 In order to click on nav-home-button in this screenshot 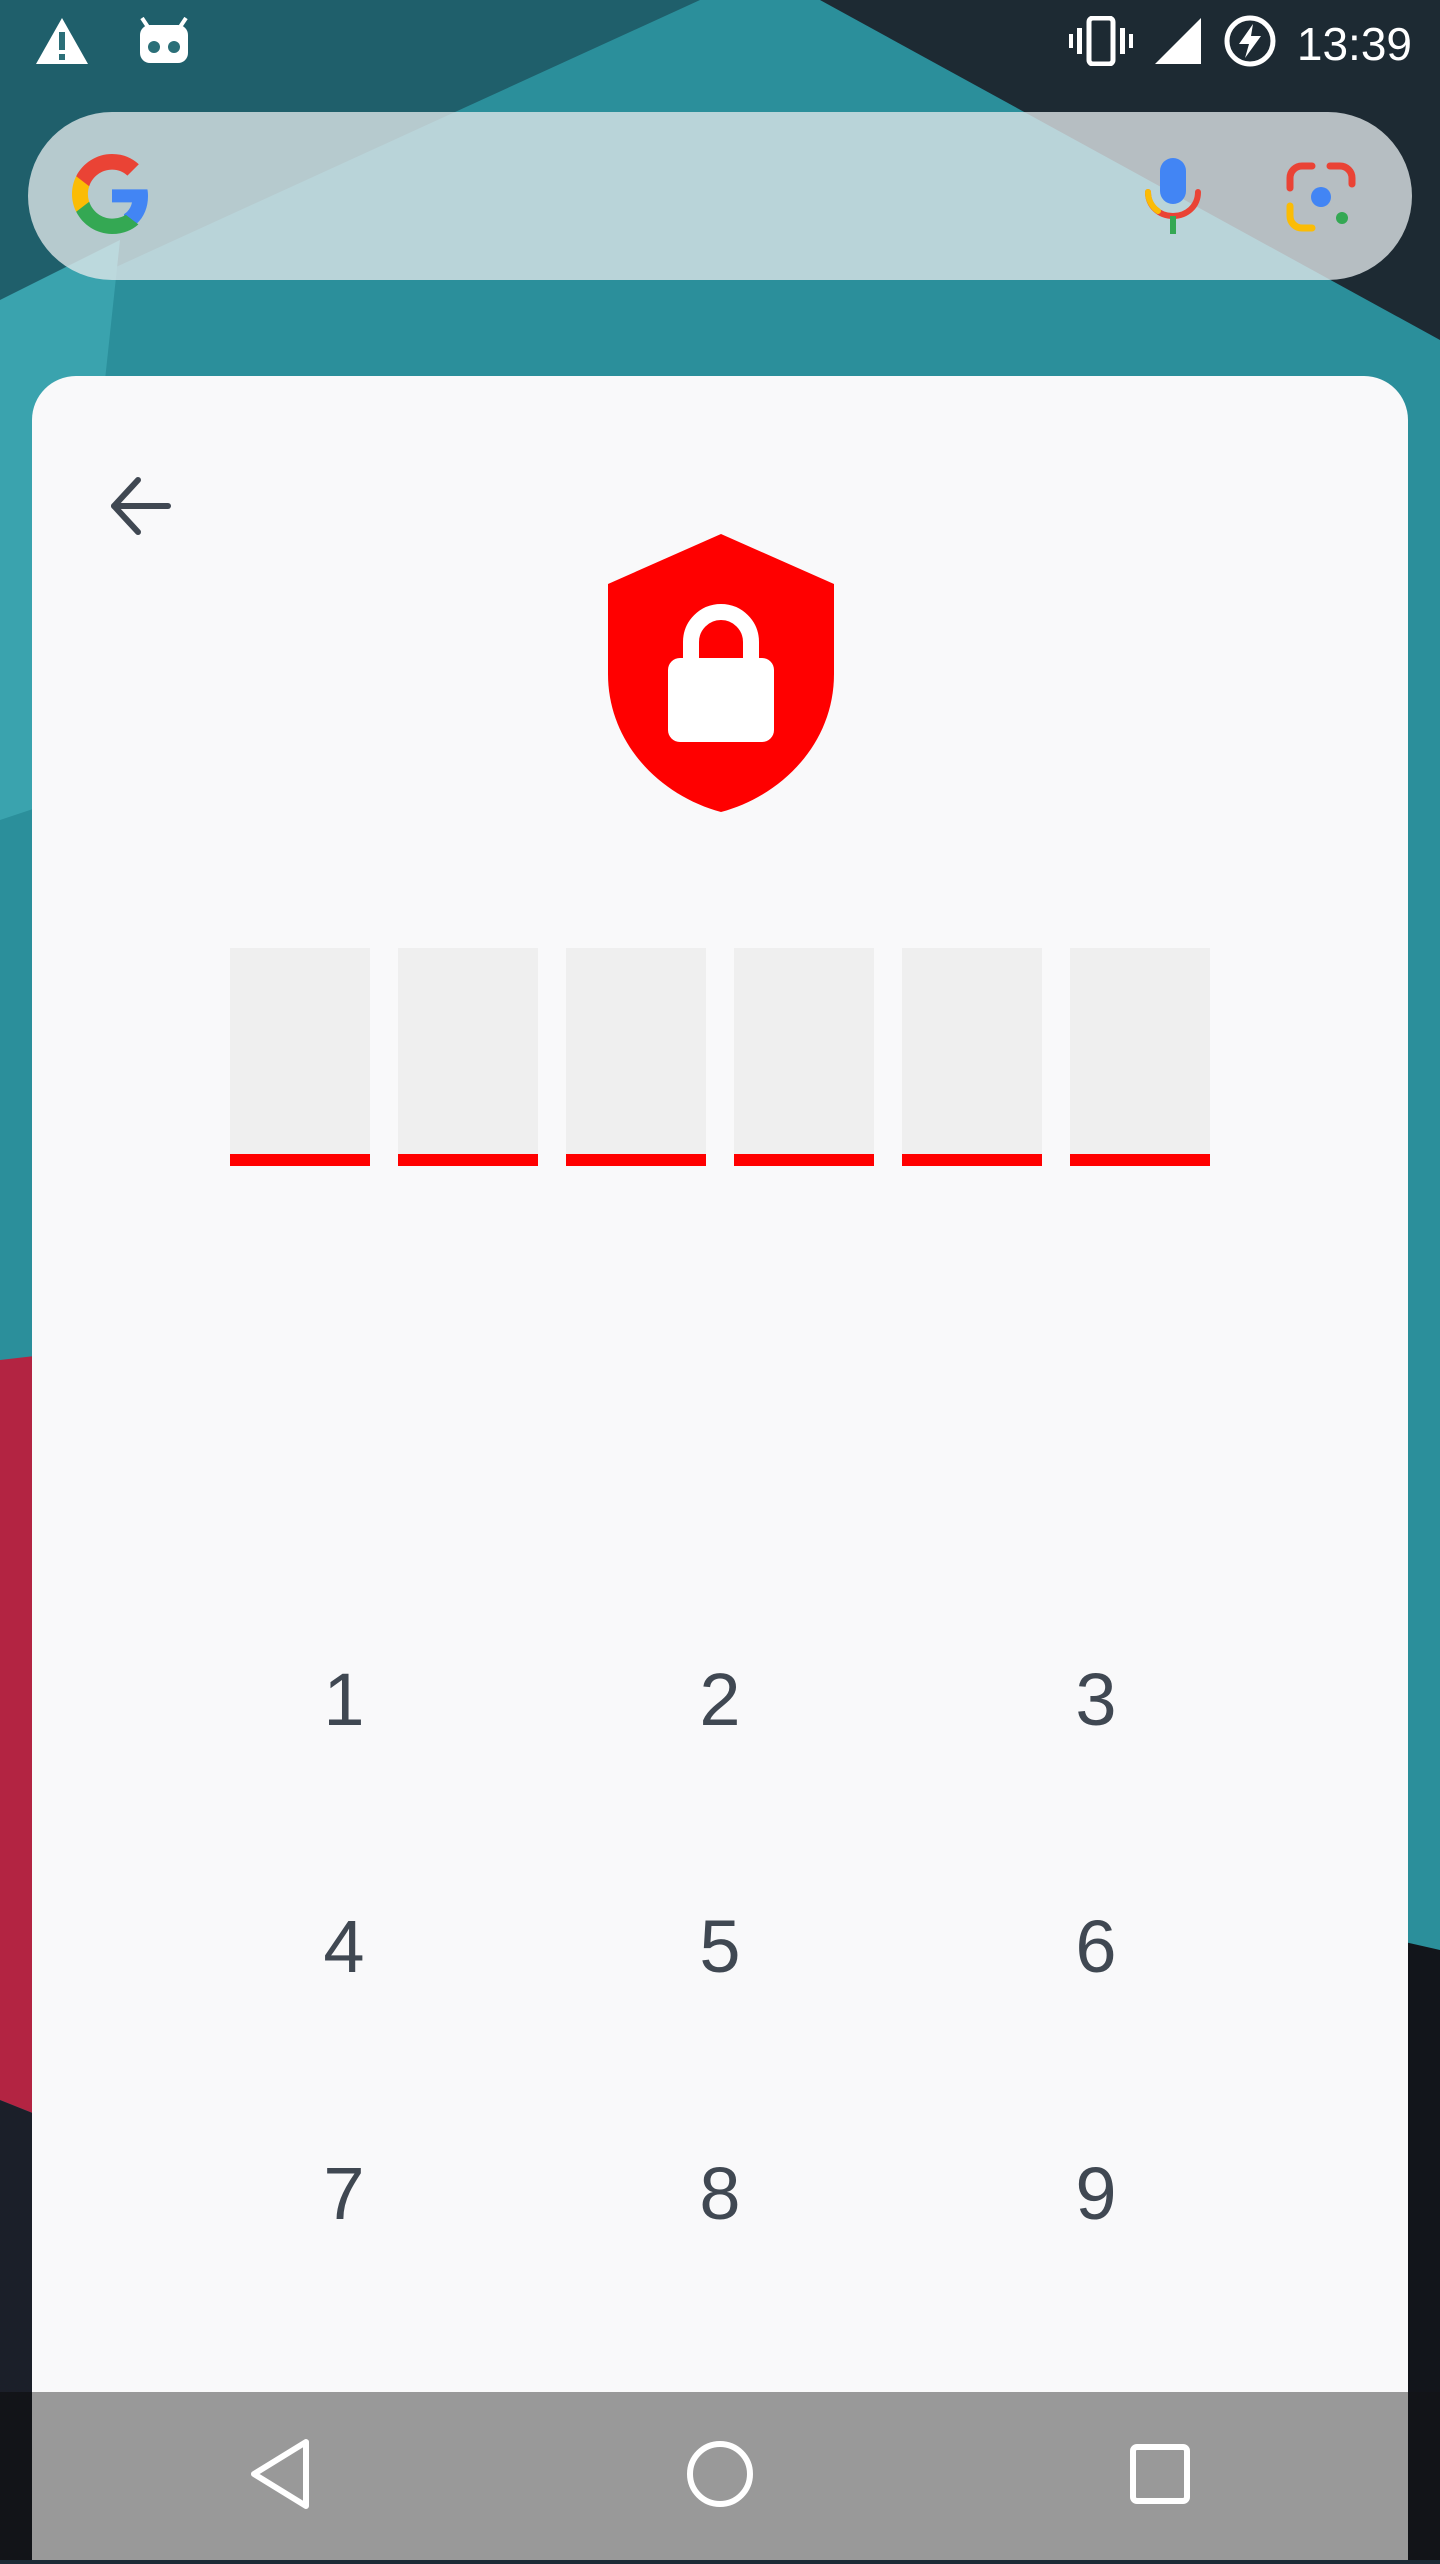, I will do `click(720, 2476)`.